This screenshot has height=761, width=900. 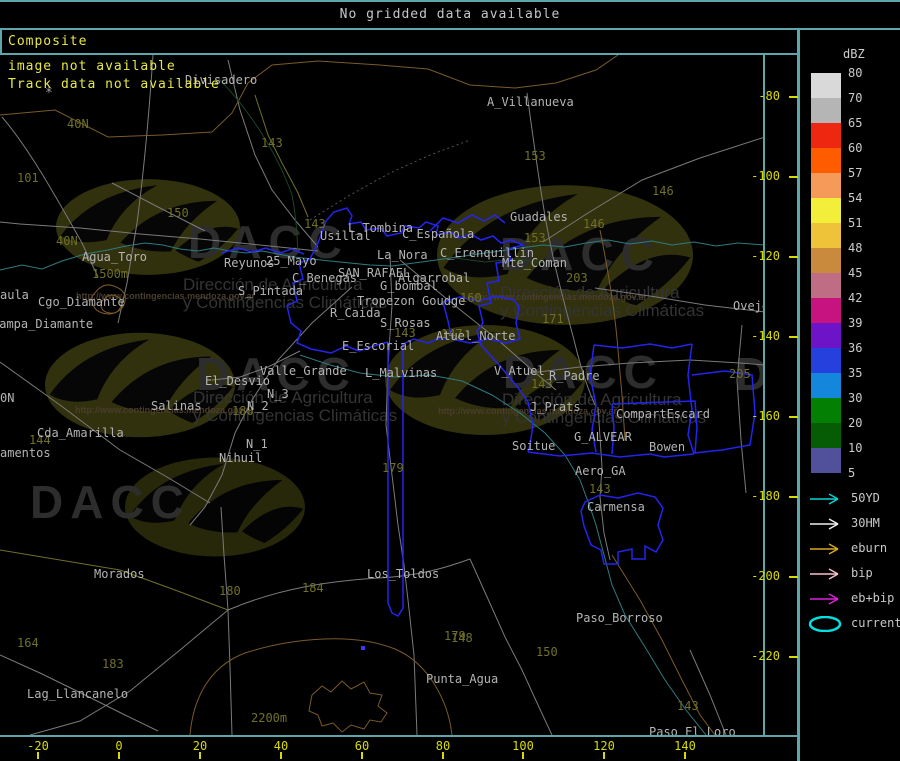 What do you see at coordinates (110, 274) in the screenshot?
I see `route-number-label: 1500m` at bounding box center [110, 274].